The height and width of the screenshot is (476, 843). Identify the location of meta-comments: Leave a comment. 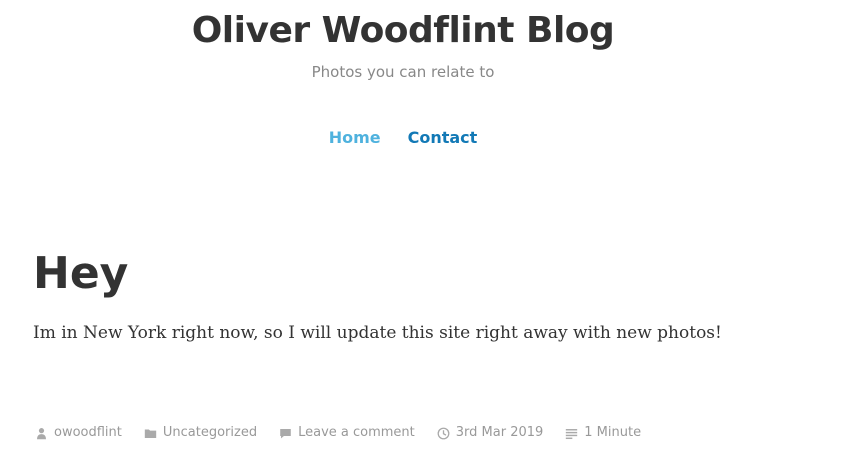
(347, 433).